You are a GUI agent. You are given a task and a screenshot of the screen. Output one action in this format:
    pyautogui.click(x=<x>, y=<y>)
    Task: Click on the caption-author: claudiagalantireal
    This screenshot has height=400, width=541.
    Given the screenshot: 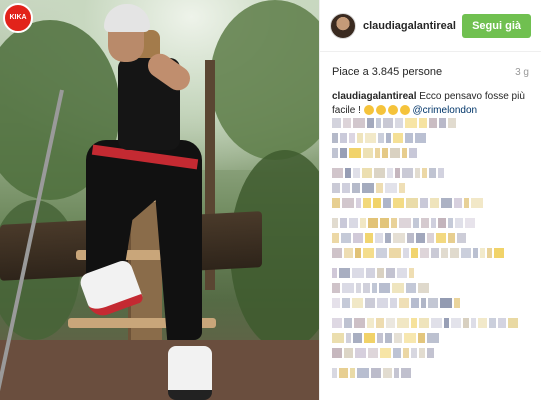 What is the action you would take?
    pyautogui.click(x=374, y=96)
    